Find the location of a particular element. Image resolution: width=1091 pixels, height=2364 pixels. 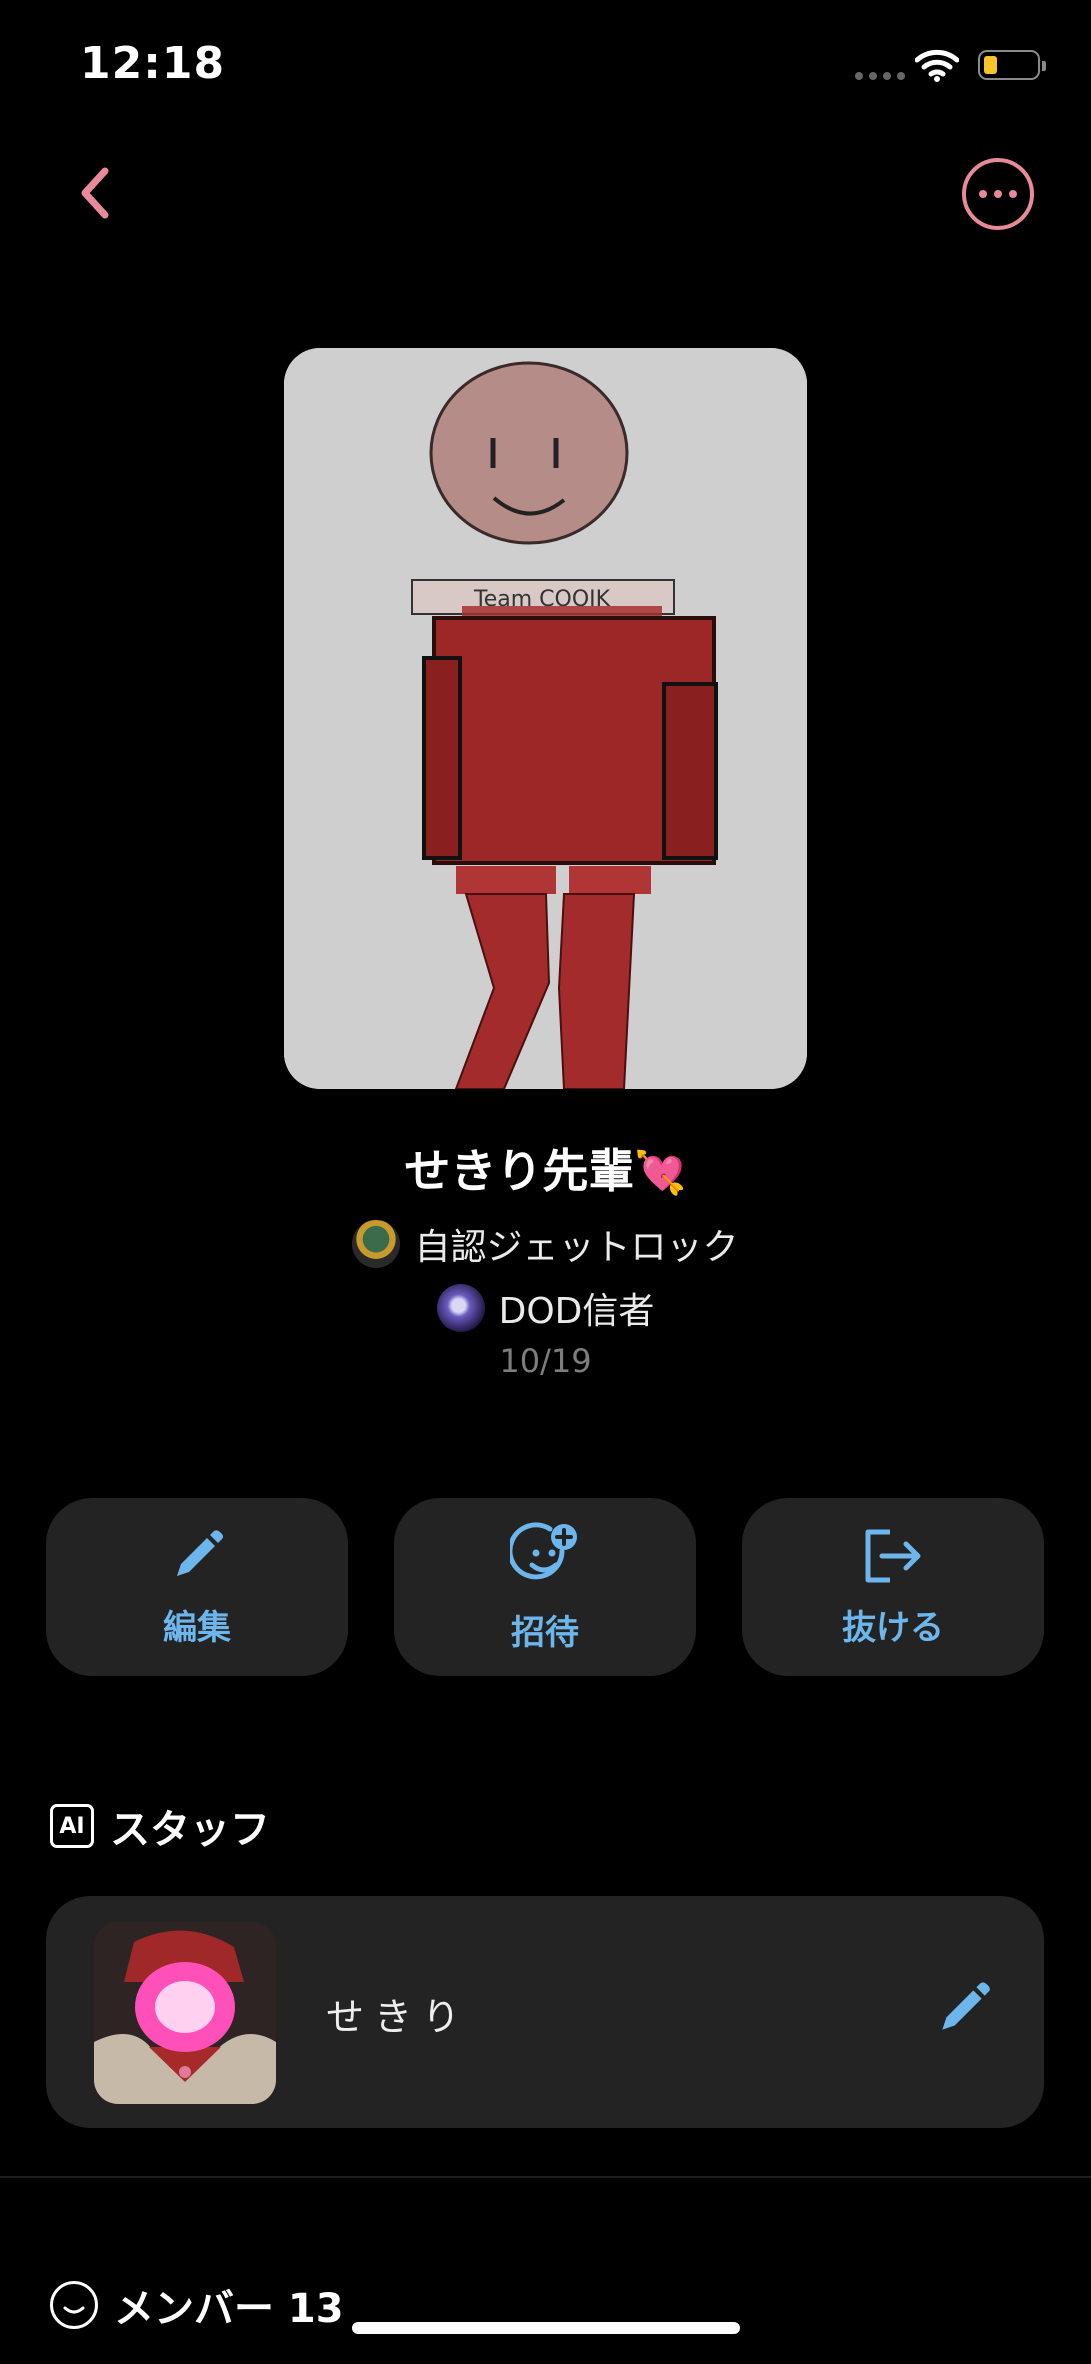

staff-section-header: AI スタッフ is located at coordinates (160, 1826).